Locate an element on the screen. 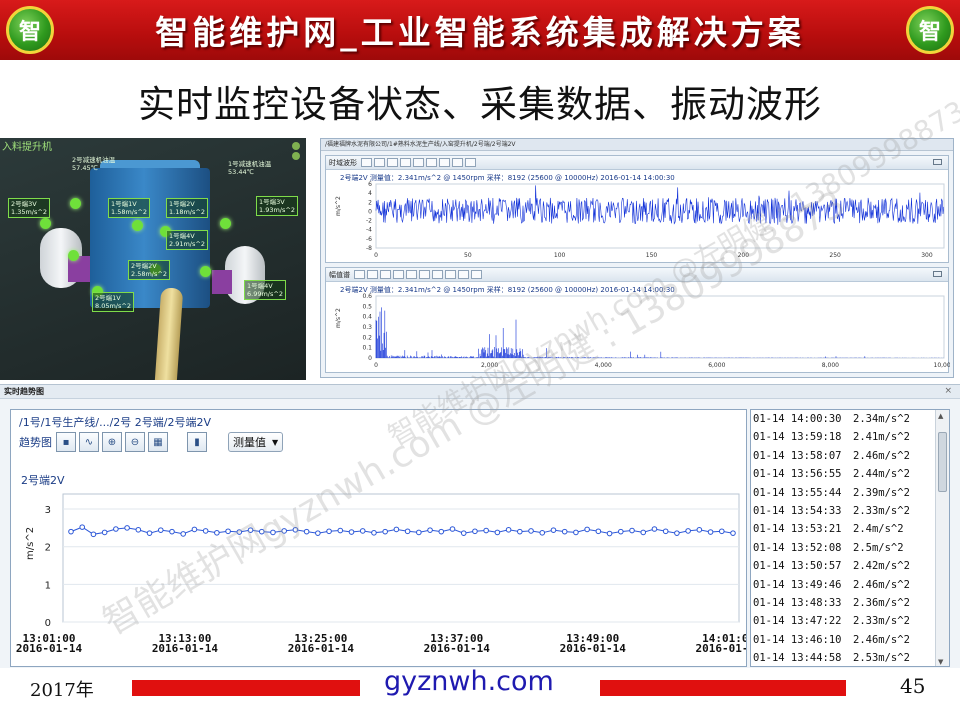  reading-time: 01-14 13:58:07 is located at coordinates (797, 455).